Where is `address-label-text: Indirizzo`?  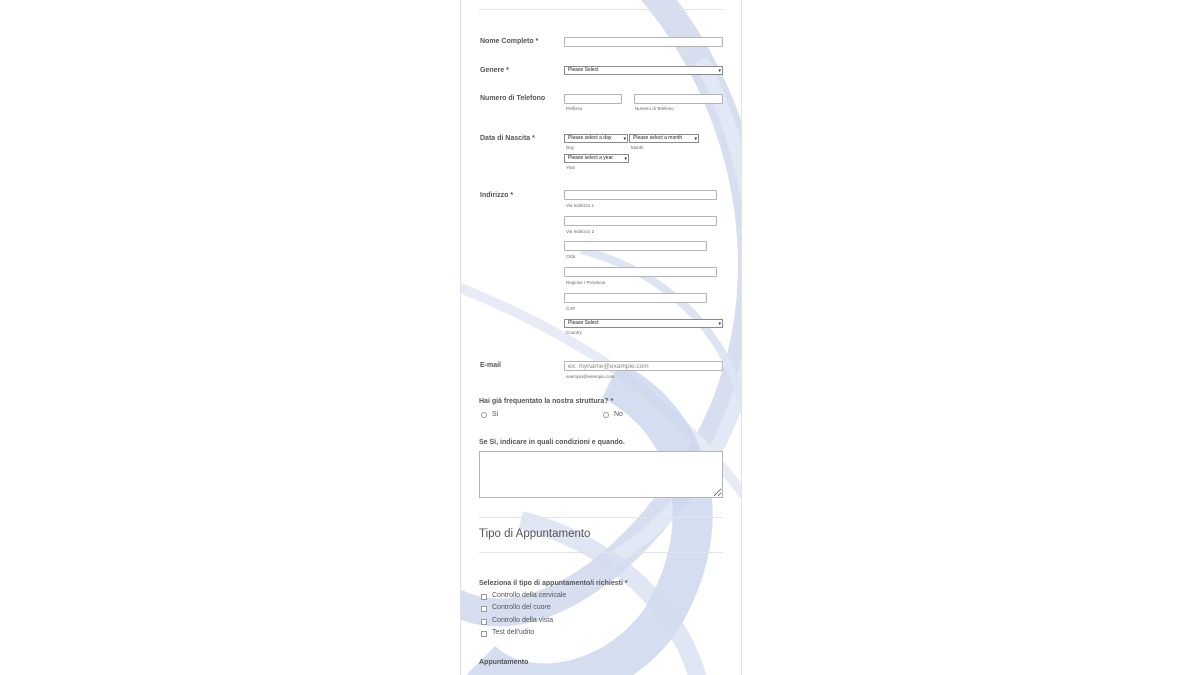 address-label-text: Indirizzo is located at coordinates (494, 195).